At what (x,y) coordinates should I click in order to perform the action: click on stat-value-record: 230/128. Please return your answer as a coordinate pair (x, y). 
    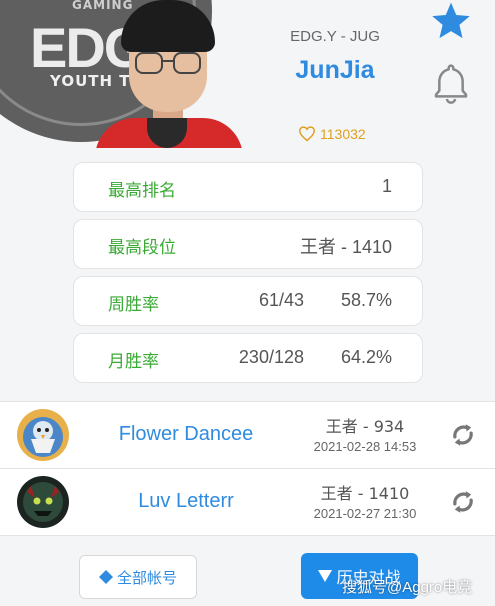
    Looking at the image, I should click on (271, 357).